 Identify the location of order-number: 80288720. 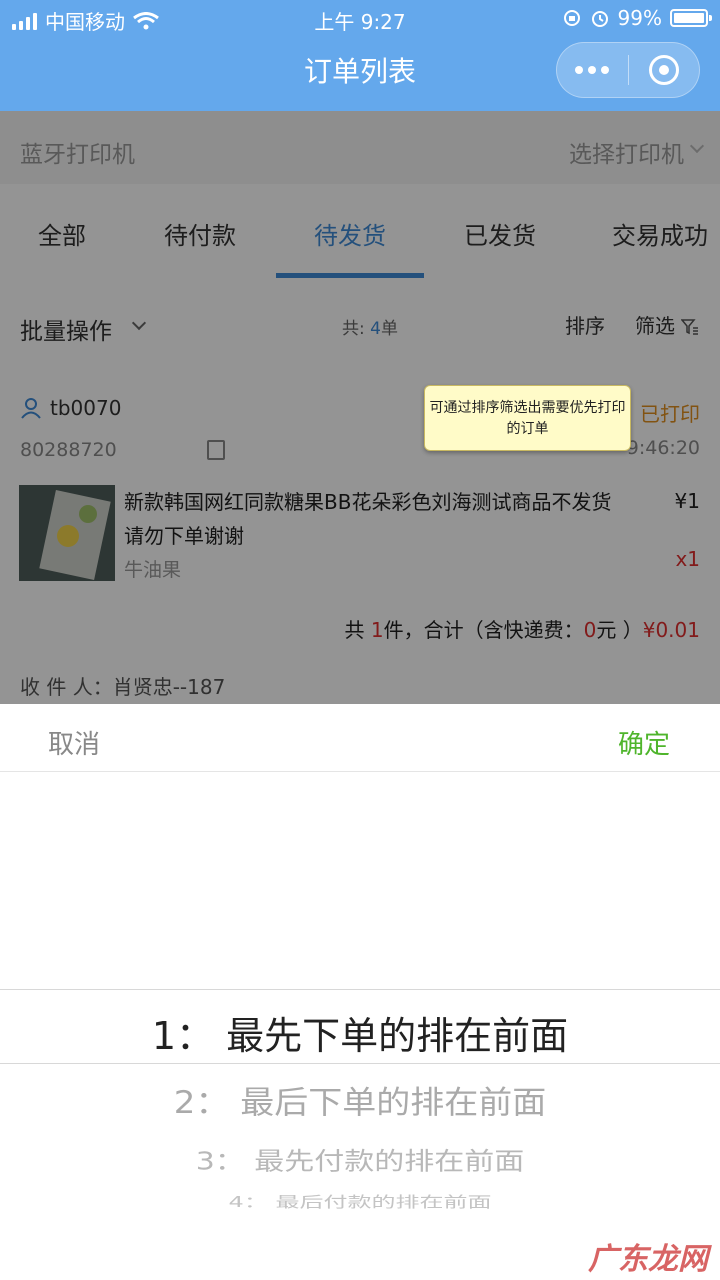
(122, 450).